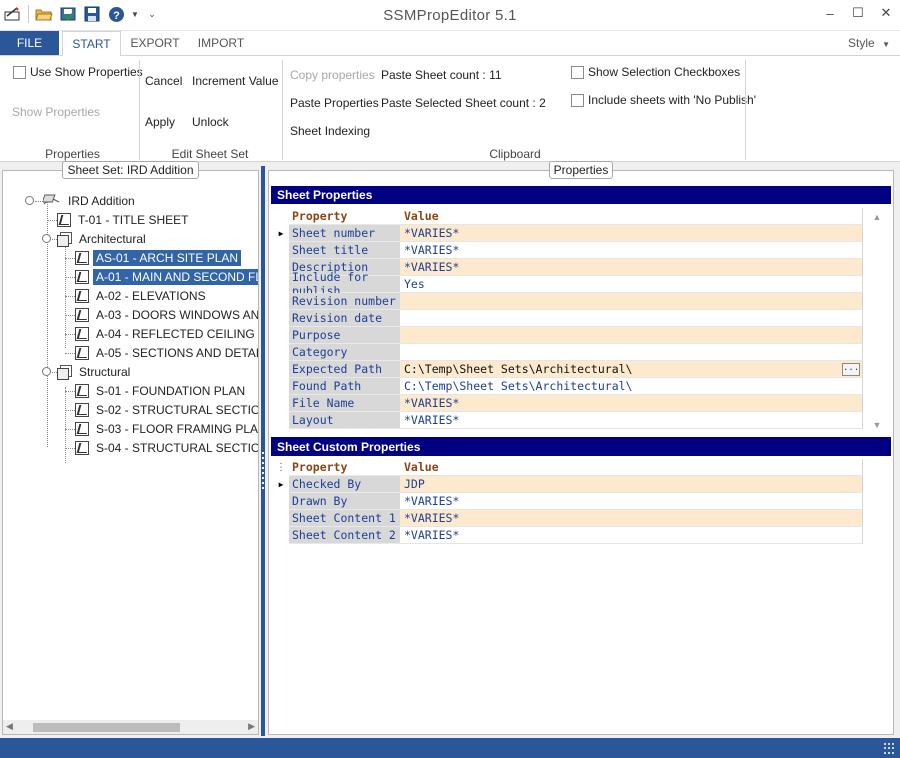  What do you see at coordinates (877, 217) in the screenshot?
I see `scroll-up-icon: ▲` at bounding box center [877, 217].